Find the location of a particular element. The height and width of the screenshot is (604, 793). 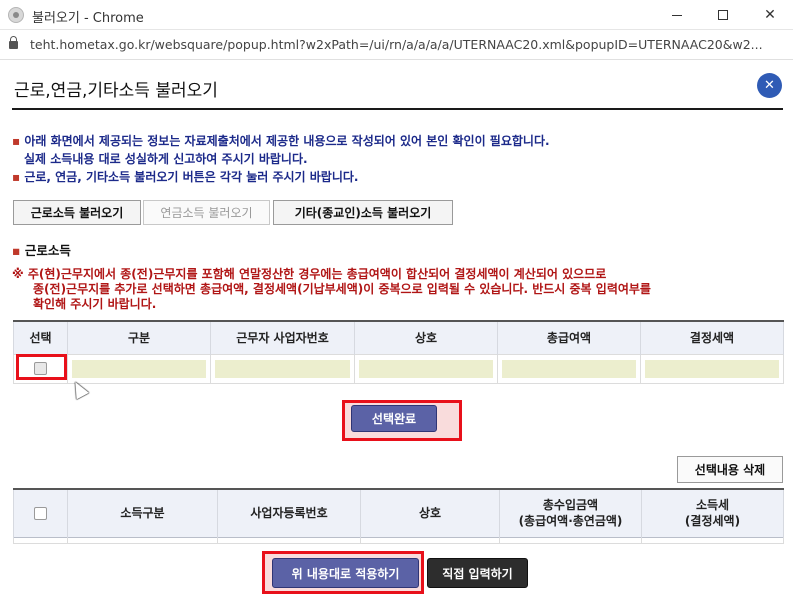

section-title: ▪ 근로소득 is located at coordinates (41, 250).